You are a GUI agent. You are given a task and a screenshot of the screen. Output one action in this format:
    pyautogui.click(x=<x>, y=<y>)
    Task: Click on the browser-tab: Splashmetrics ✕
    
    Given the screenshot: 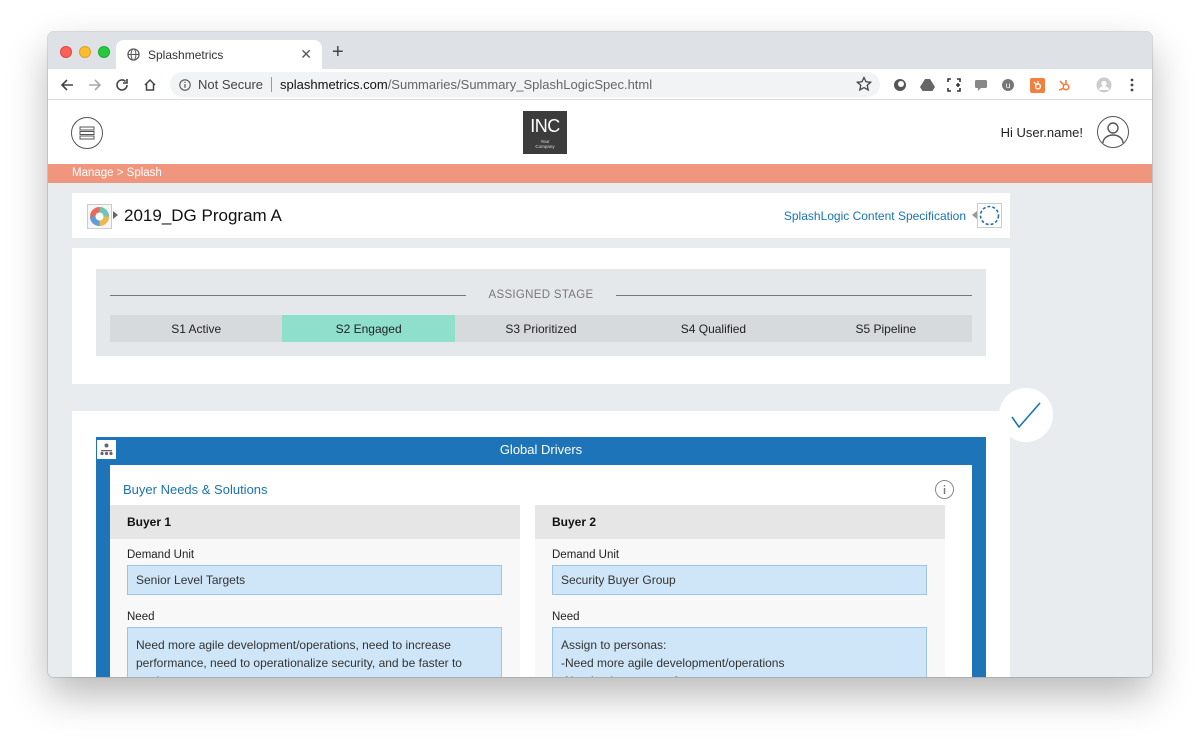 What is the action you would take?
    pyautogui.click(x=219, y=54)
    